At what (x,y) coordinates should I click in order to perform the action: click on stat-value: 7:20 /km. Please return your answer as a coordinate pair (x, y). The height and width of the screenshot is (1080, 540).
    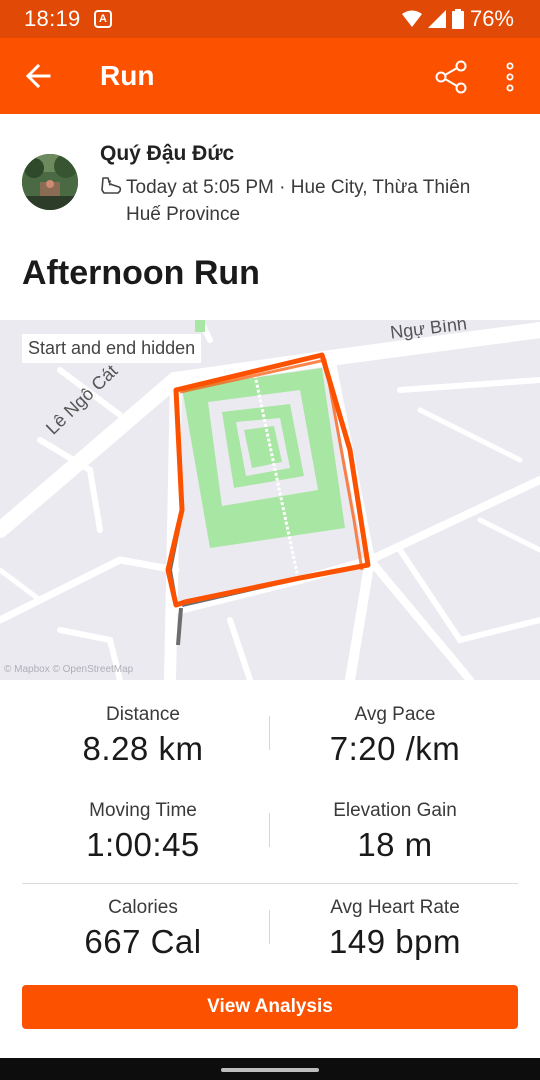
    Looking at the image, I should click on (395, 748).